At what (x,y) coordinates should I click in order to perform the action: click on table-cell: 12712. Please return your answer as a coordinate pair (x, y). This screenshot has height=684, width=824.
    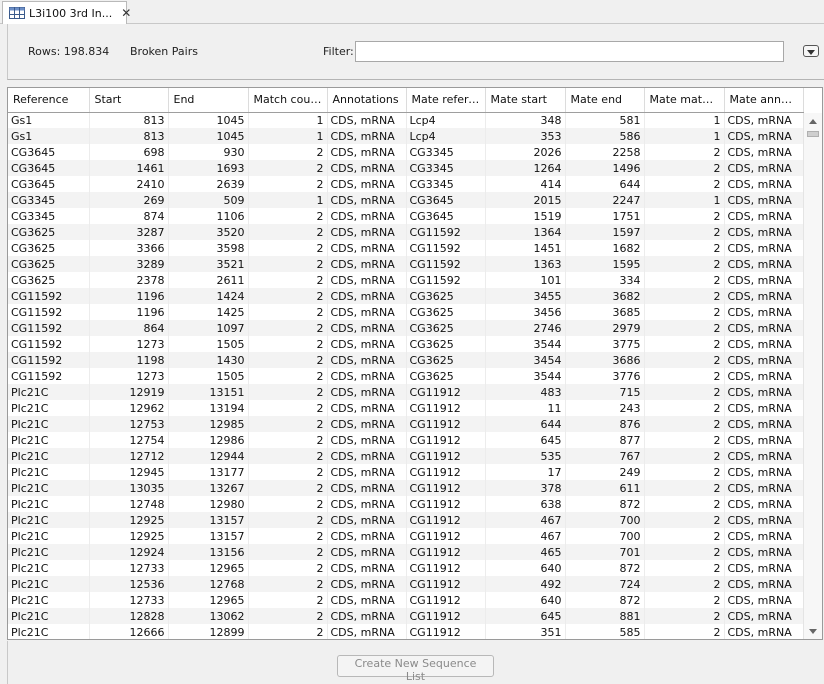
    Looking at the image, I should click on (129, 456).